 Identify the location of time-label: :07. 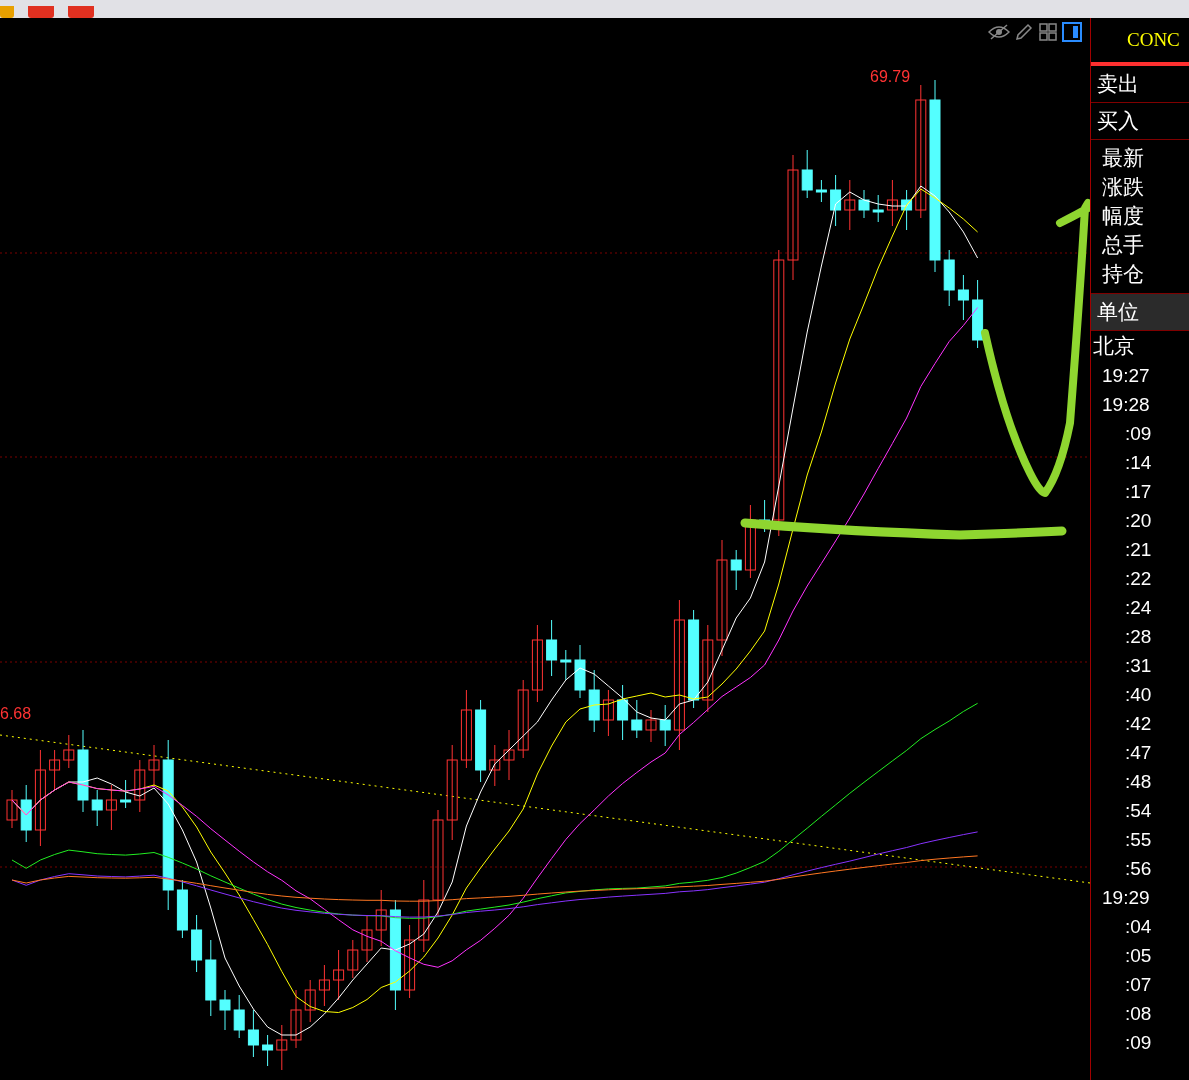
(1138, 985).